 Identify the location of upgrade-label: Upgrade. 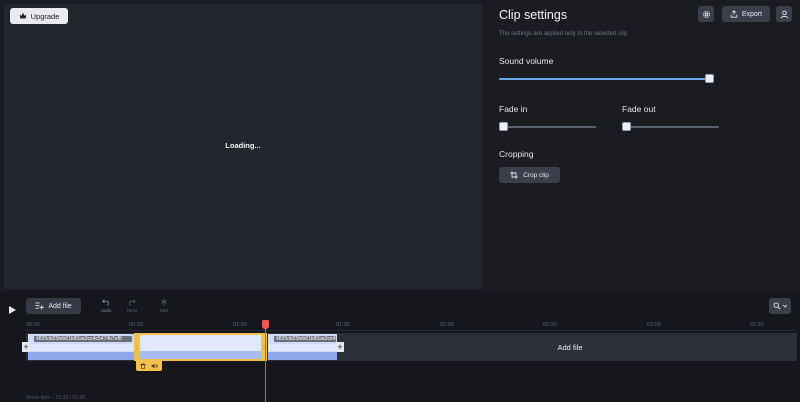
(45, 16).